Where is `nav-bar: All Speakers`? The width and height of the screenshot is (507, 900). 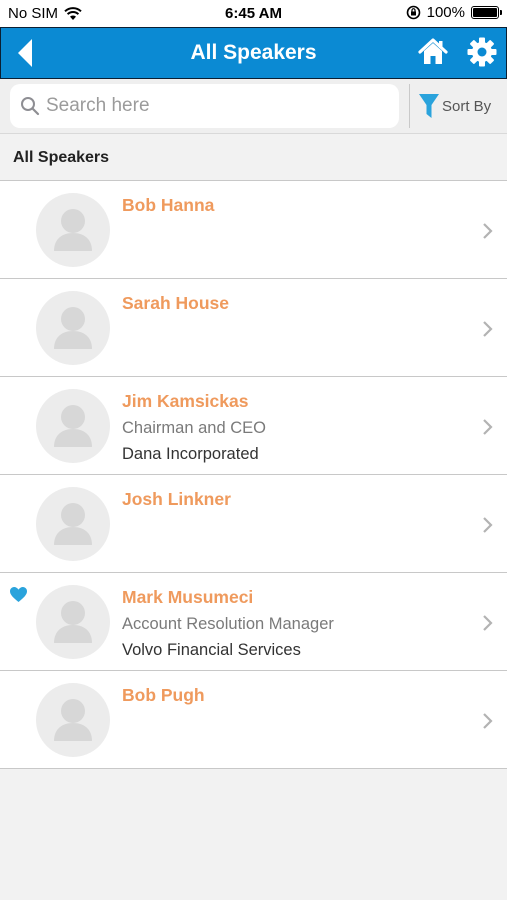
nav-bar: All Speakers is located at coordinates (253, 53).